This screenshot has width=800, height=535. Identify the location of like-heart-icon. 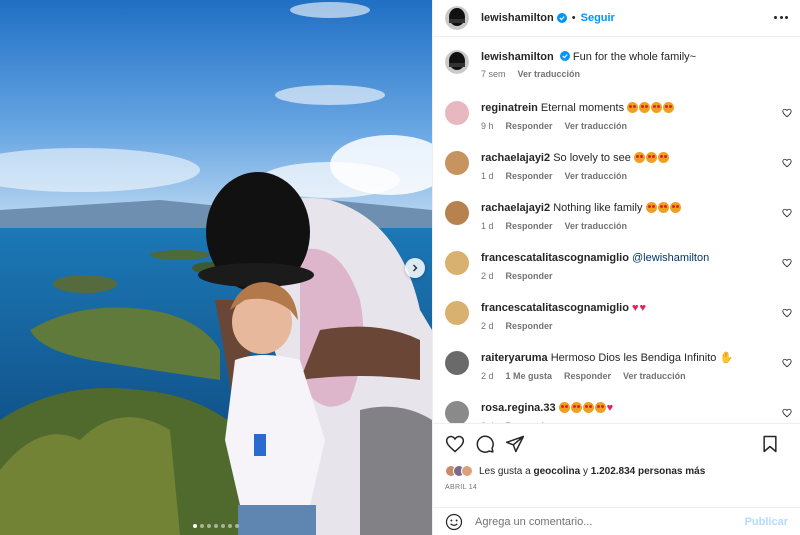
(455, 444).